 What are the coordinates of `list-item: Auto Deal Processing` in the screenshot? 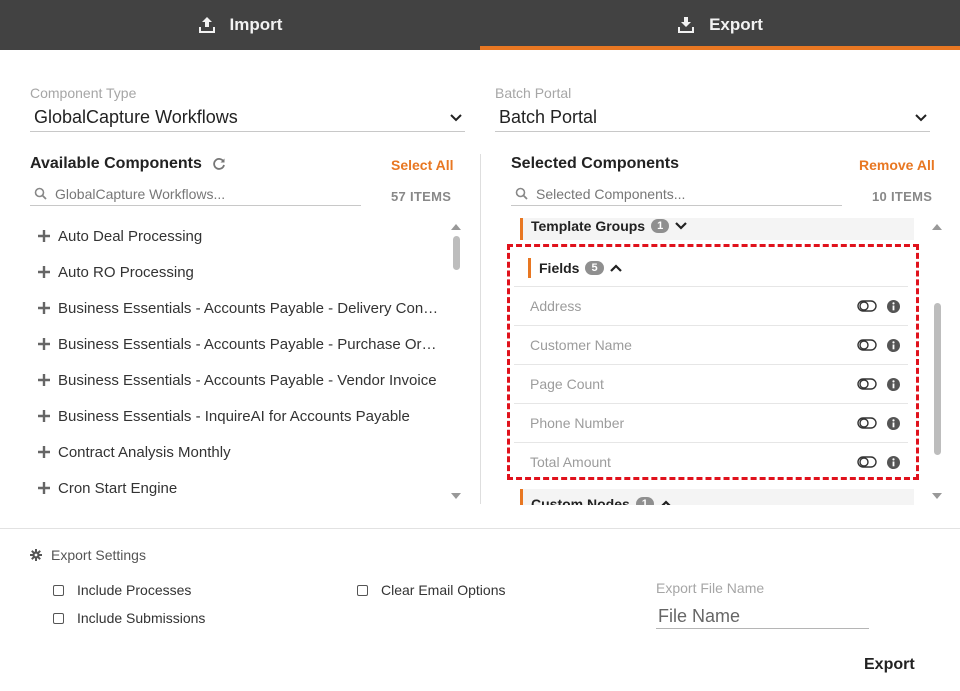 It's located at (235, 236).